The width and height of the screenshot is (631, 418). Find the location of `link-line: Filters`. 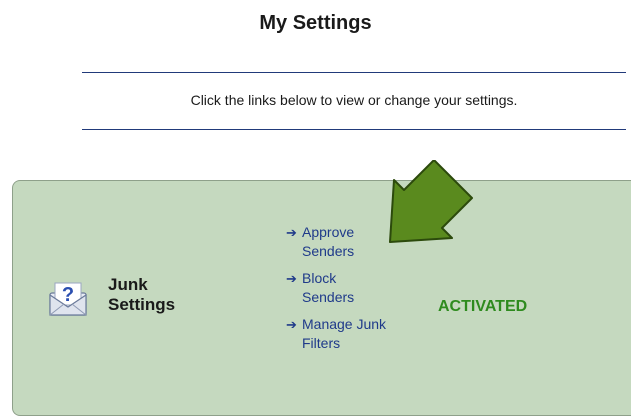

link-line: Filters is located at coordinates (321, 343).